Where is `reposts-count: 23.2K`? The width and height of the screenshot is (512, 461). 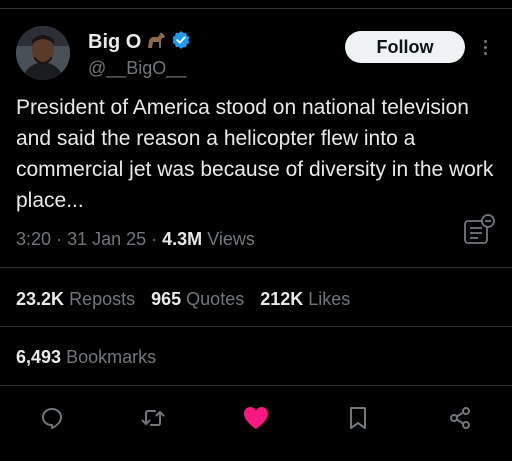
reposts-count: 23.2K is located at coordinates (40, 299).